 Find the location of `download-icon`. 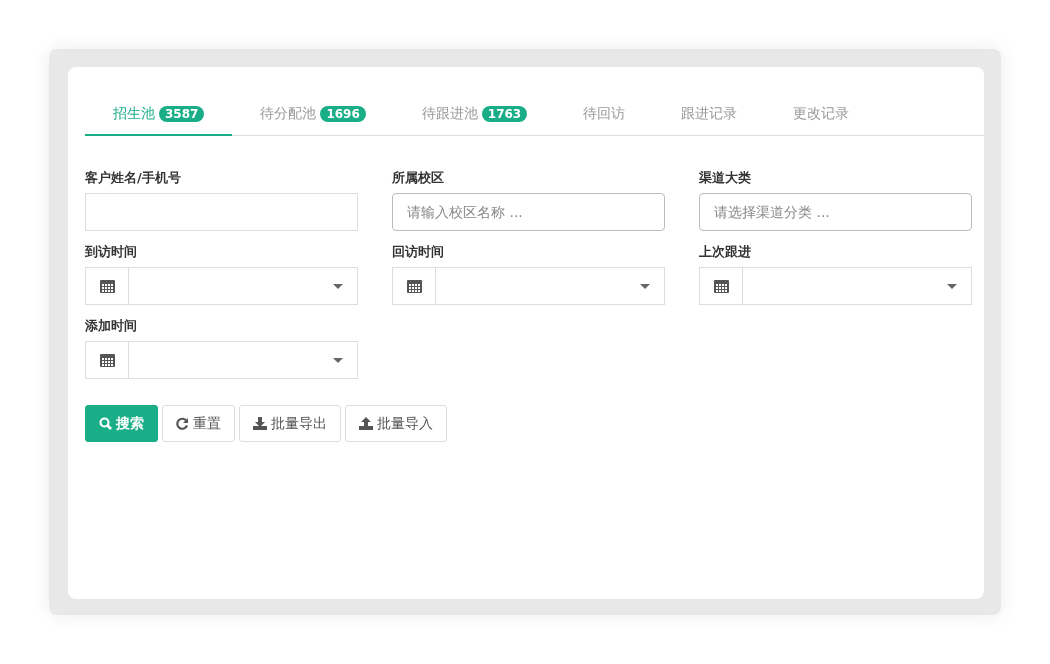

download-icon is located at coordinates (260, 423).